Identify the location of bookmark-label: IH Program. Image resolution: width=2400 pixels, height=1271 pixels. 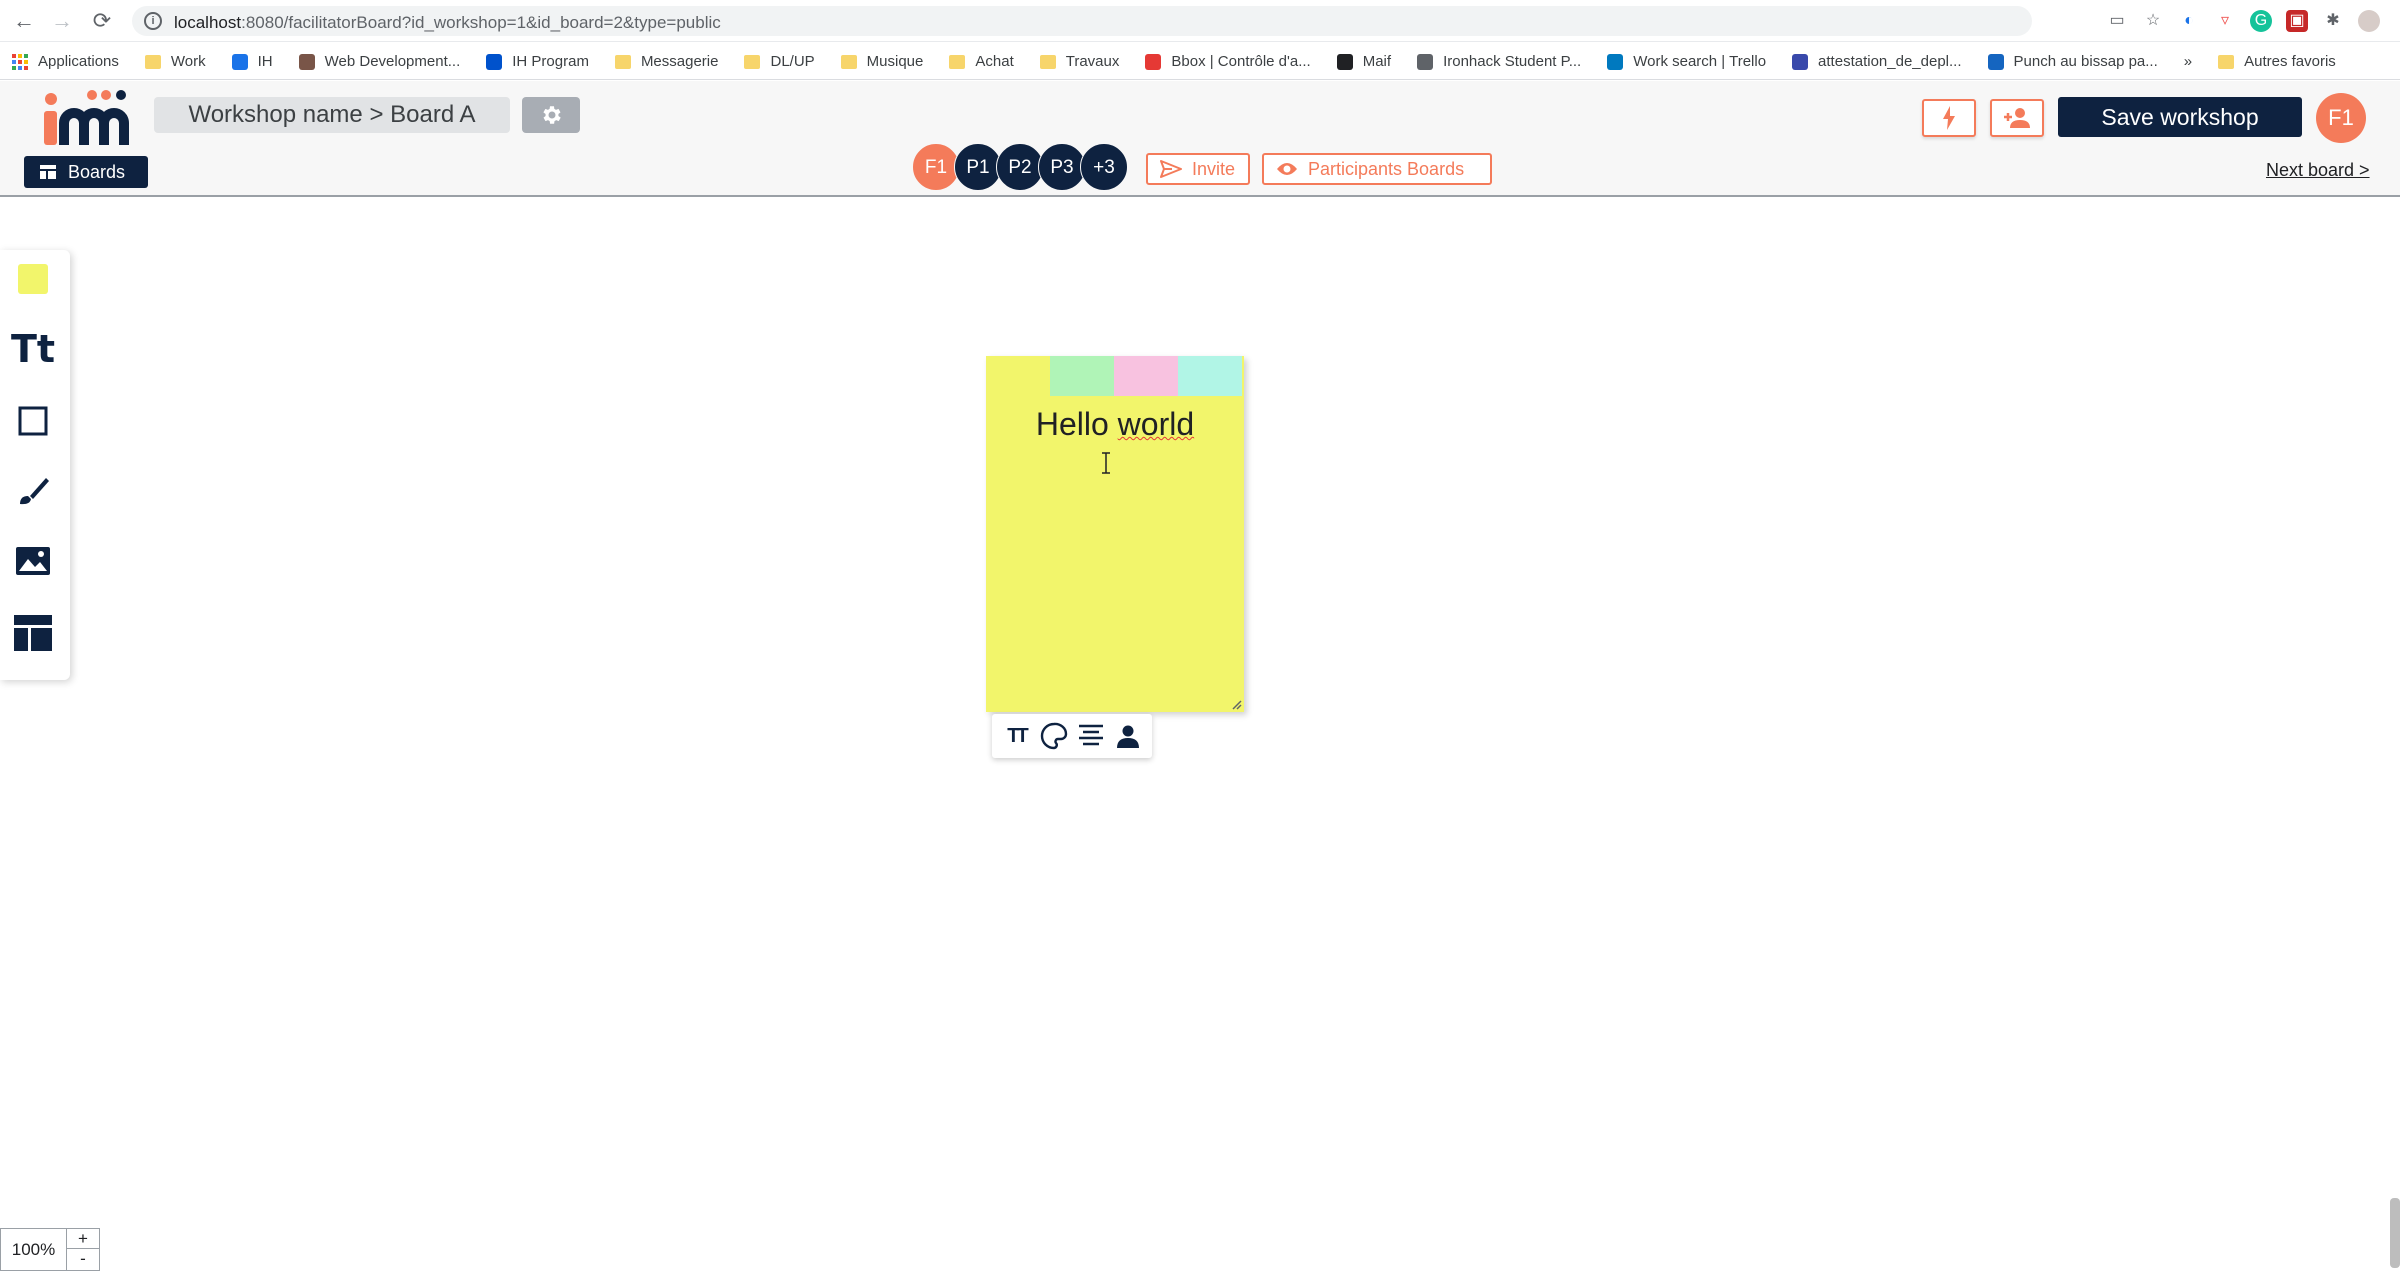
(550, 61).